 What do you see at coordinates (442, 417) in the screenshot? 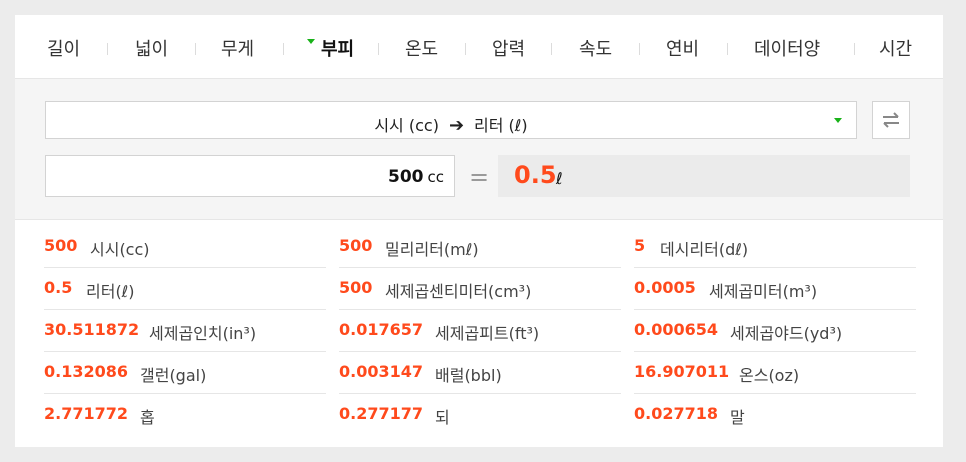
I see `result-item-unit: 되` at bounding box center [442, 417].